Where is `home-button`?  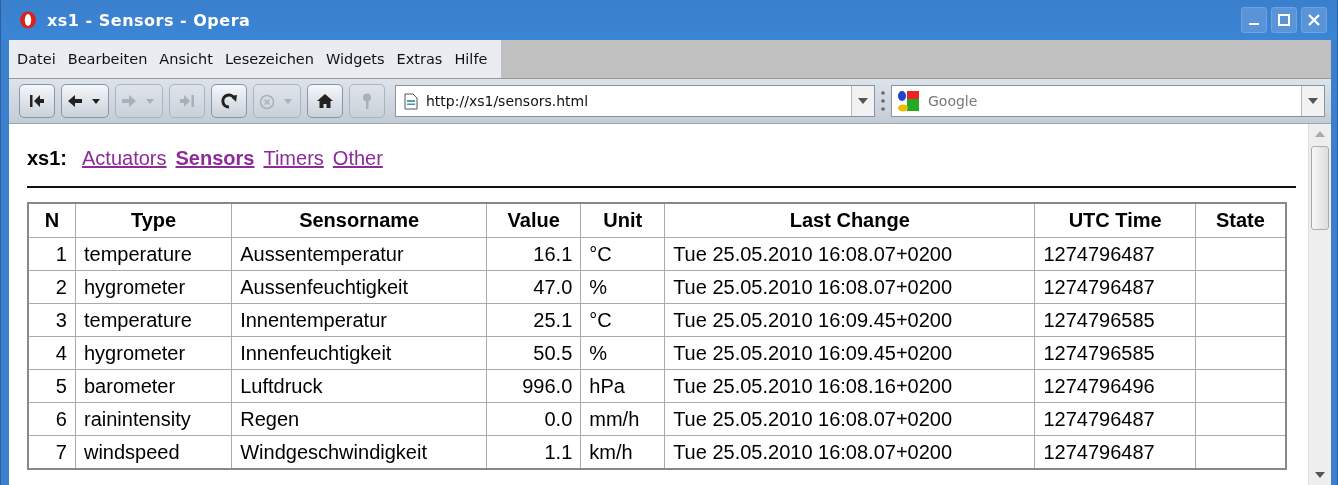
home-button is located at coordinates (325, 101).